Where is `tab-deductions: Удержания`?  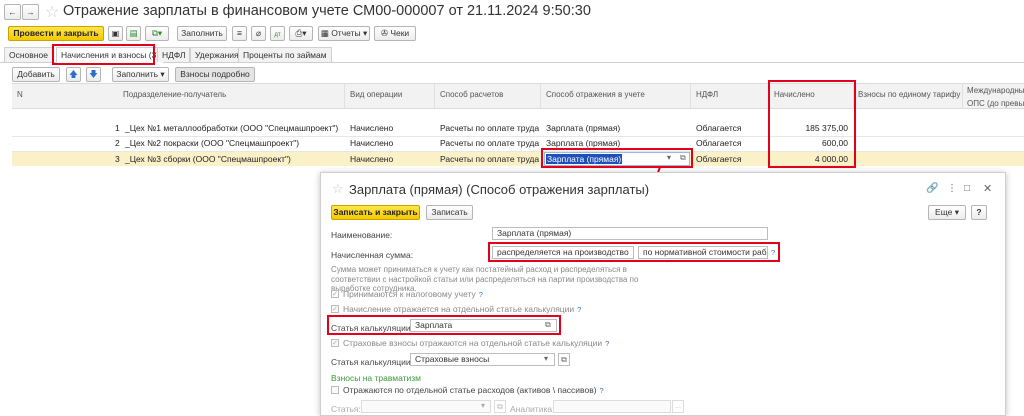
tab-deductions: Удержания is located at coordinates (217, 54).